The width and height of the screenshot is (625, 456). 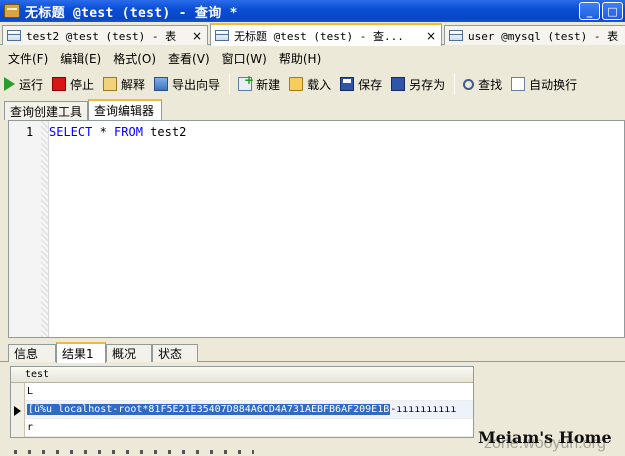 What do you see at coordinates (370, 84) in the screenshot?
I see `save-label: 保存` at bounding box center [370, 84].